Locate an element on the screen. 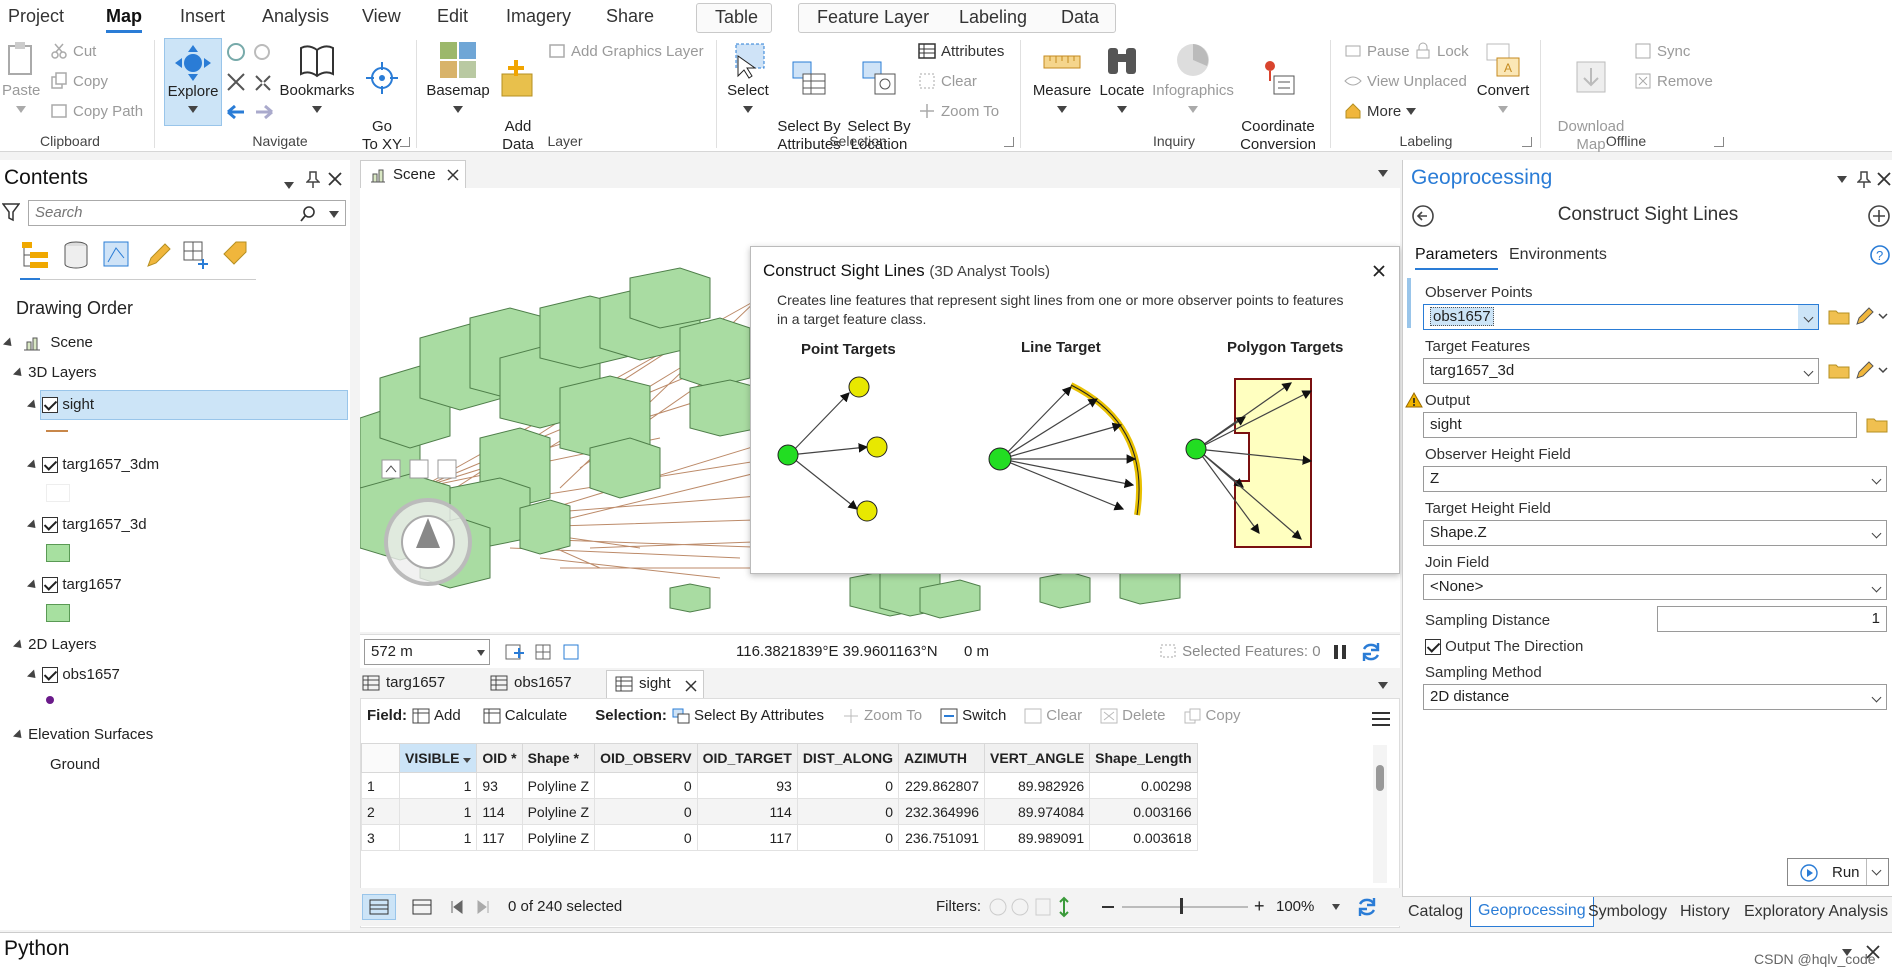 This screenshot has width=1892, height=975. table-cell: 236.751091 is located at coordinates (942, 837).